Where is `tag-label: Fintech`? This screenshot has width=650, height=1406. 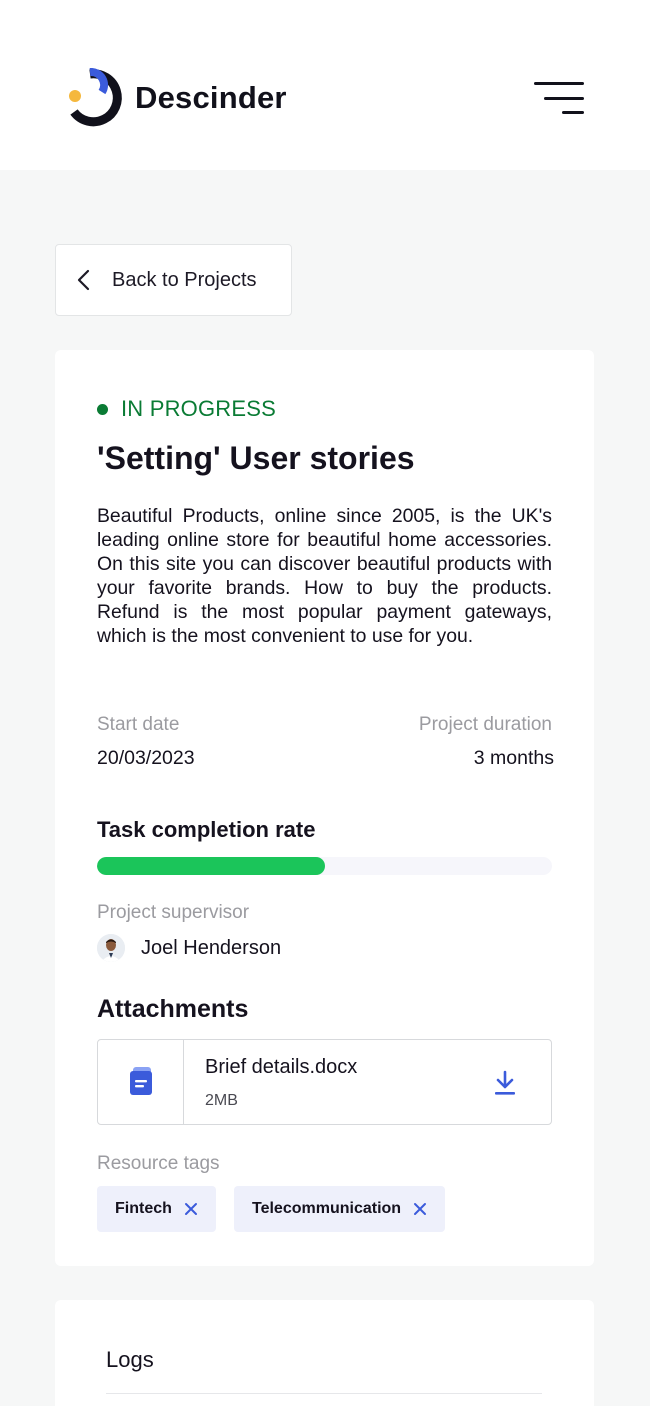 tag-label: Fintech is located at coordinates (143, 1208).